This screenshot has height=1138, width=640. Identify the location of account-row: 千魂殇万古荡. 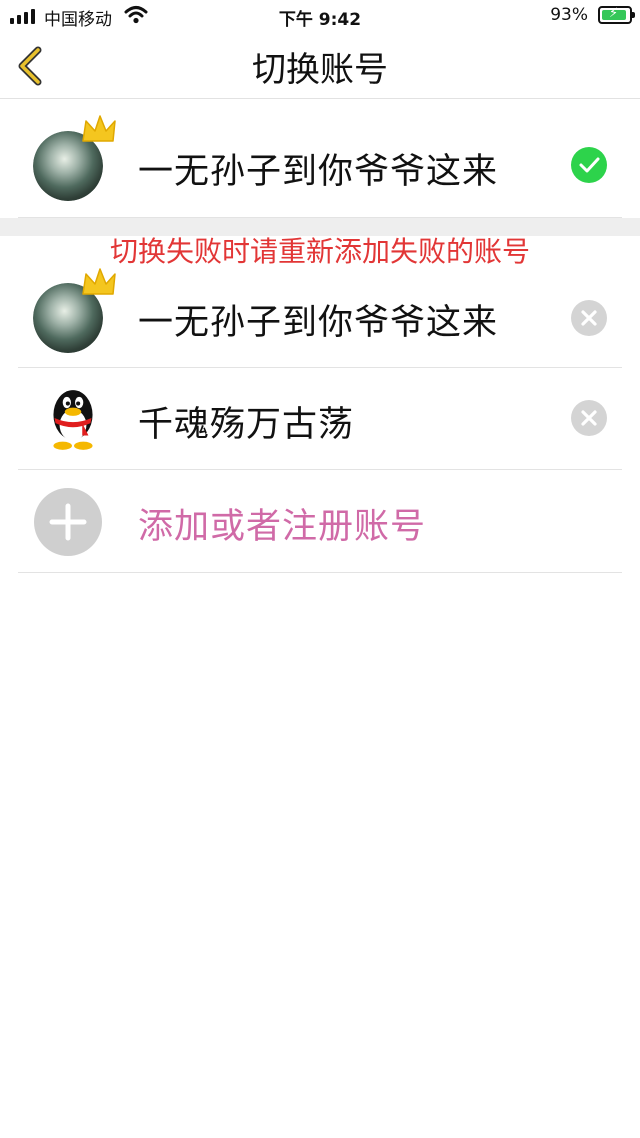
(320, 419).